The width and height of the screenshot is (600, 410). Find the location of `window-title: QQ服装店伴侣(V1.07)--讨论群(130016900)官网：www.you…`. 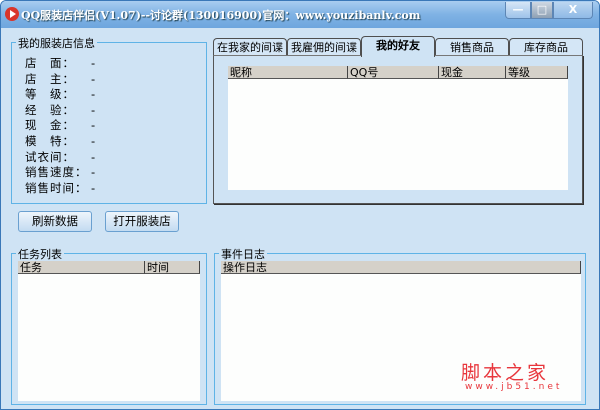

window-title: QQ服装店伴侣(V1.07)--讨论群(130016900)官网：www.you… is located at coordinates (221, 15).